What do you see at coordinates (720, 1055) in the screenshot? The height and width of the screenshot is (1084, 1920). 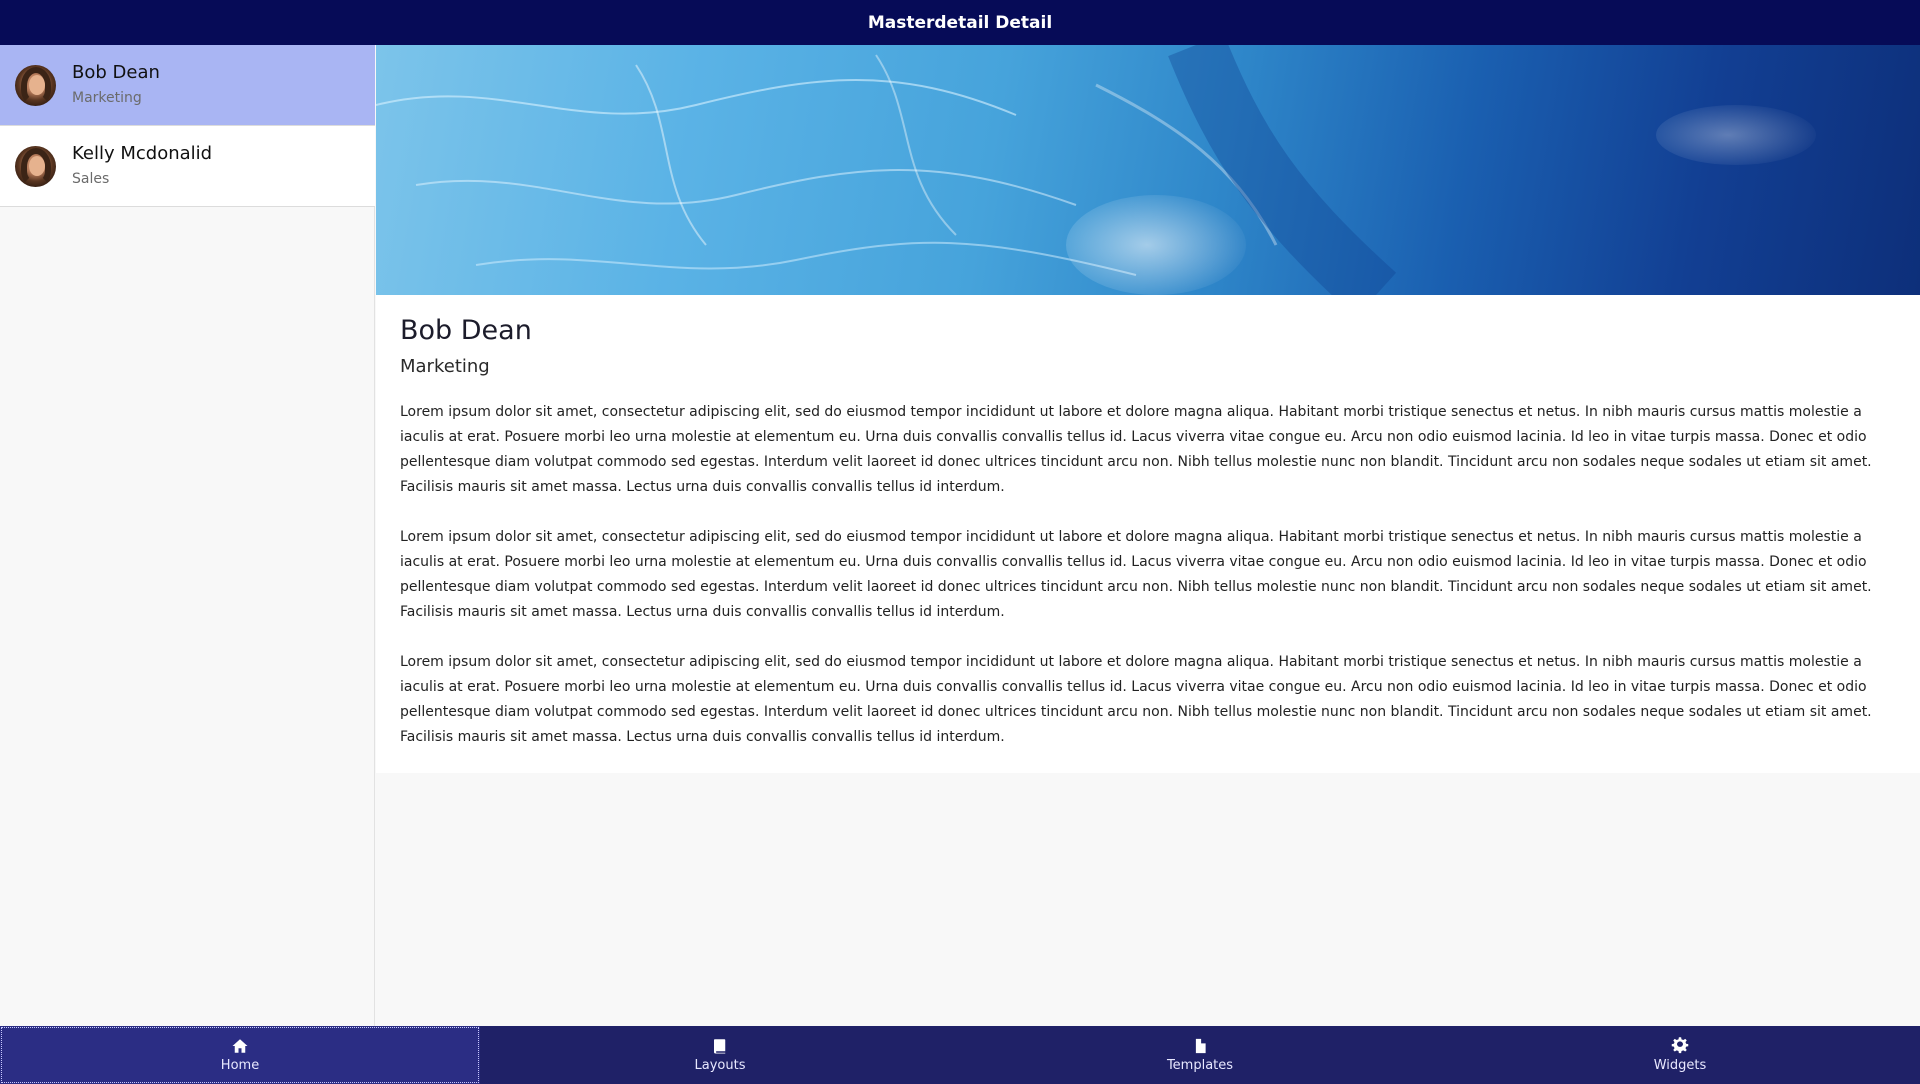 I see `tab-layouts: Layouts` at bounding box center [720, 1055].